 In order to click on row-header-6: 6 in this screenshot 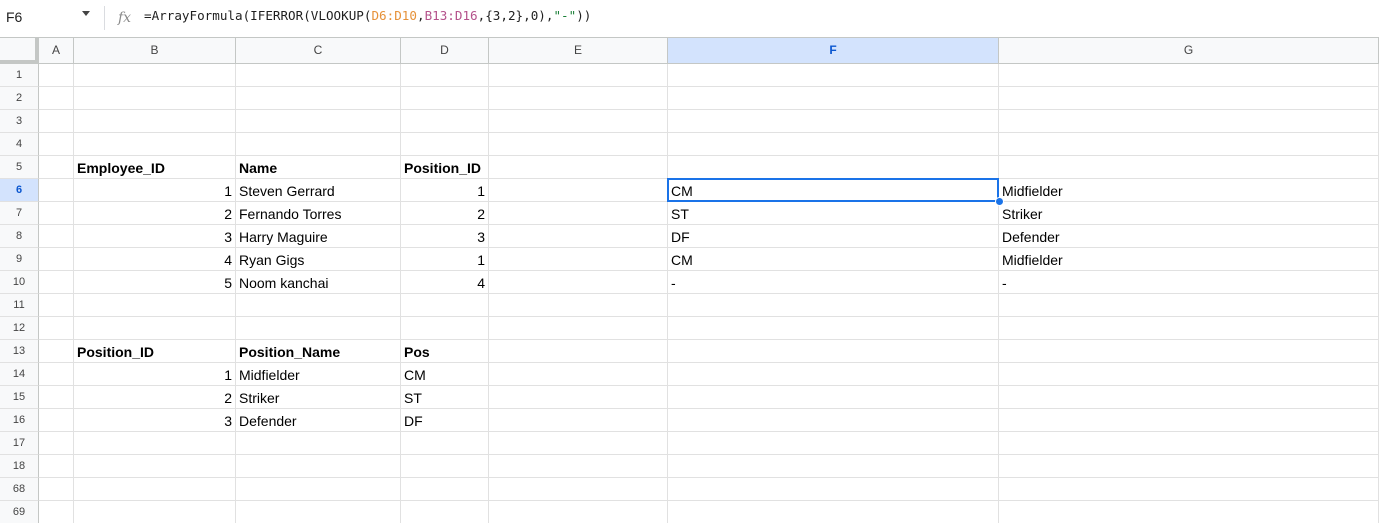, I will do `click(19, 190)`.